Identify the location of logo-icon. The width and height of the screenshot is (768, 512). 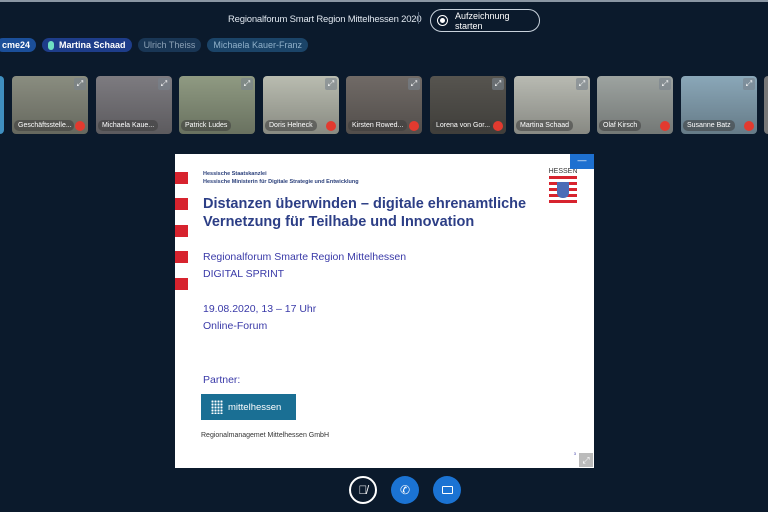
(217, 407).